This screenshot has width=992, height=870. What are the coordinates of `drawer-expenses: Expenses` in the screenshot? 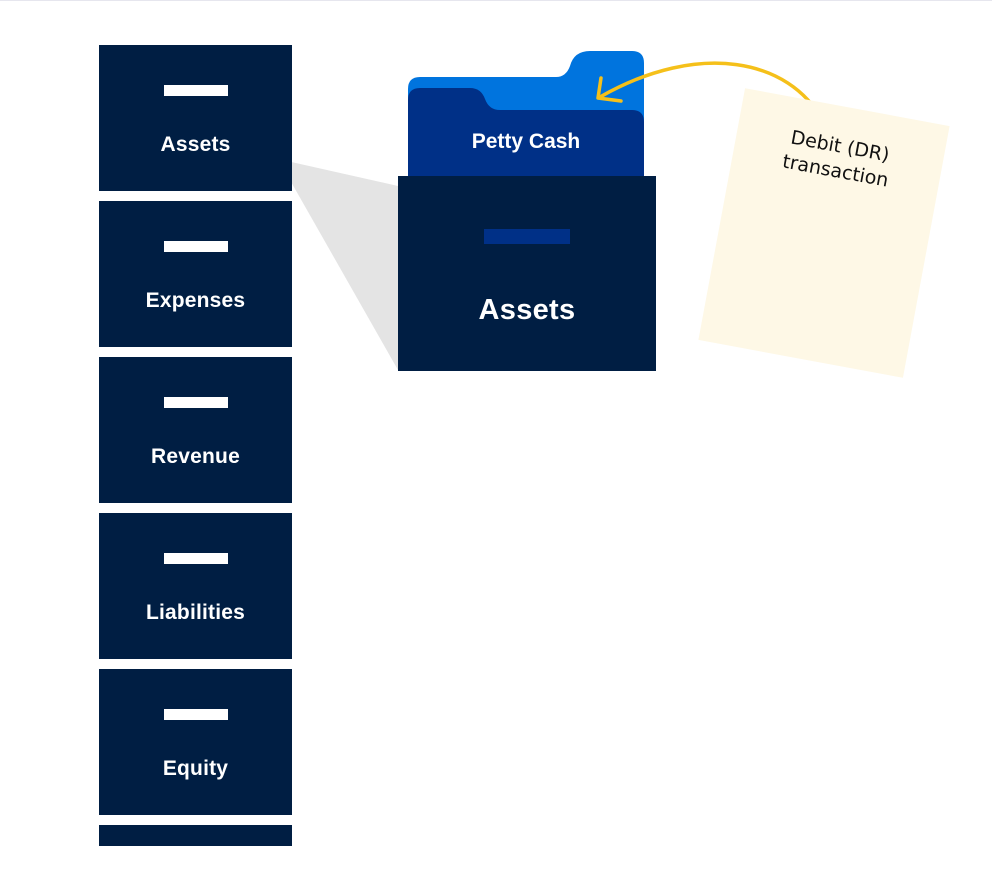 It's located at (195, 274).